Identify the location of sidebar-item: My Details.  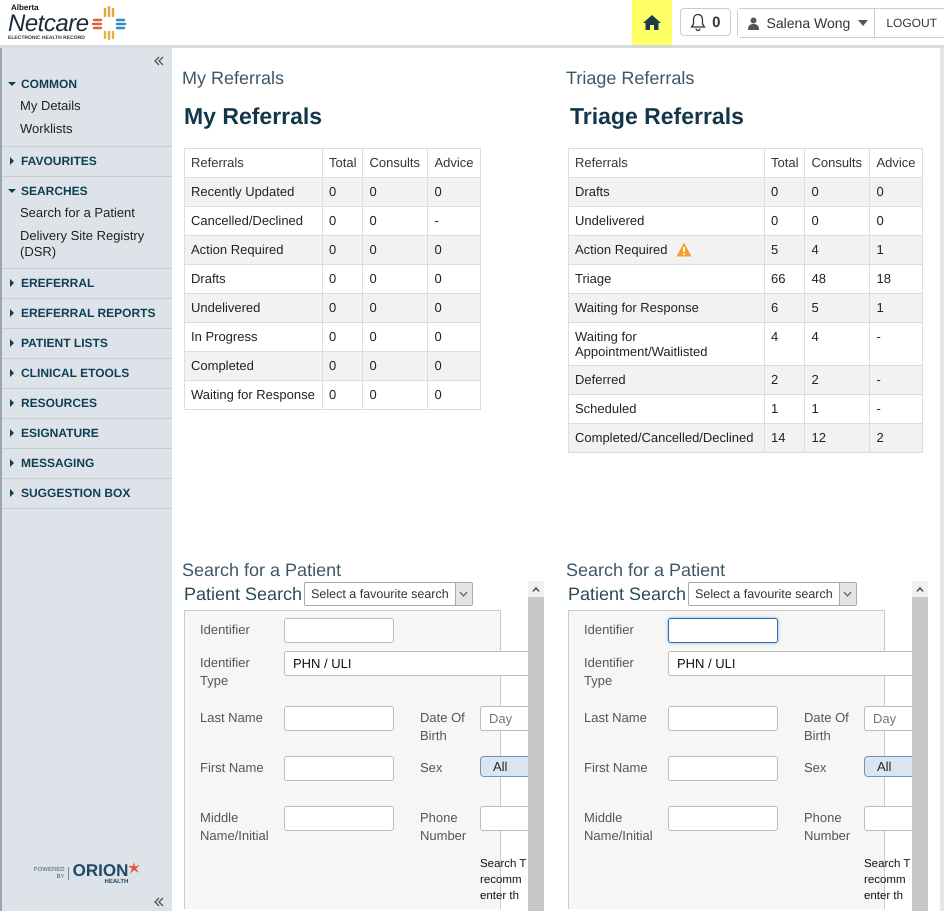
(87, 106).